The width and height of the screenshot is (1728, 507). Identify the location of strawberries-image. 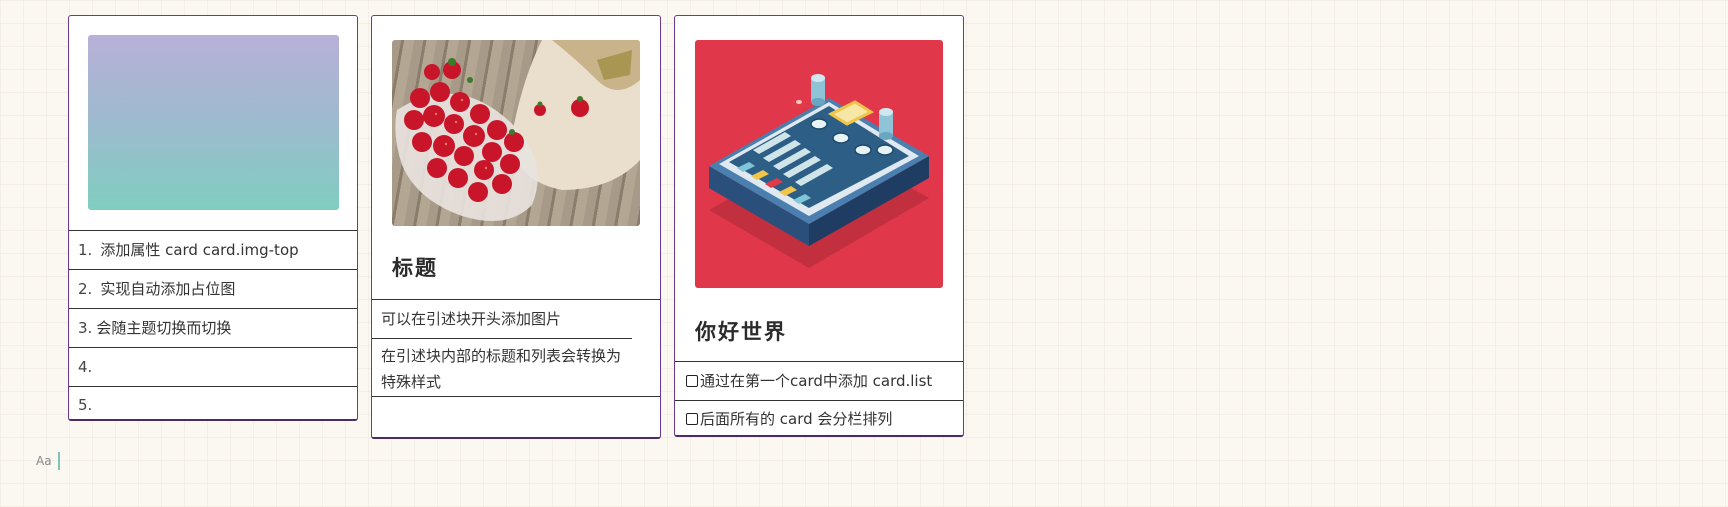
(516, 133).